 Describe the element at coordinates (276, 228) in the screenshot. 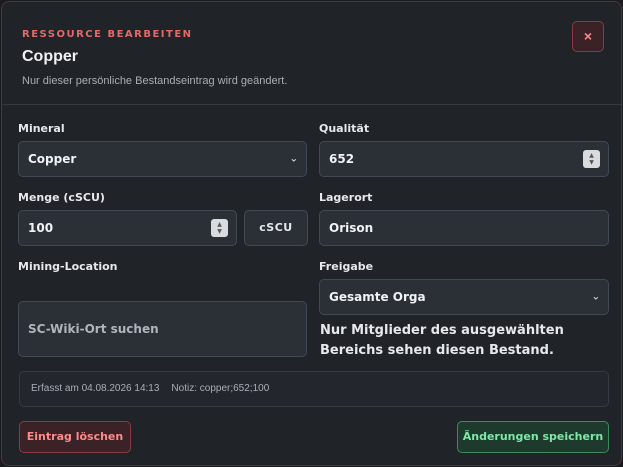

I see `amount-unit-badge: cSCU` at that location.